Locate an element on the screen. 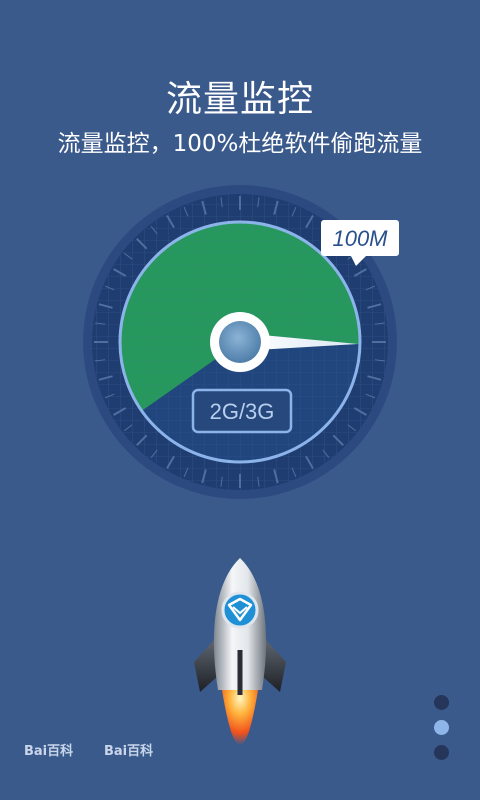 The width and height of the screenshot is (480, 800). baidu-watermark-2: Bai百科 is located at coordinates (129, 751).